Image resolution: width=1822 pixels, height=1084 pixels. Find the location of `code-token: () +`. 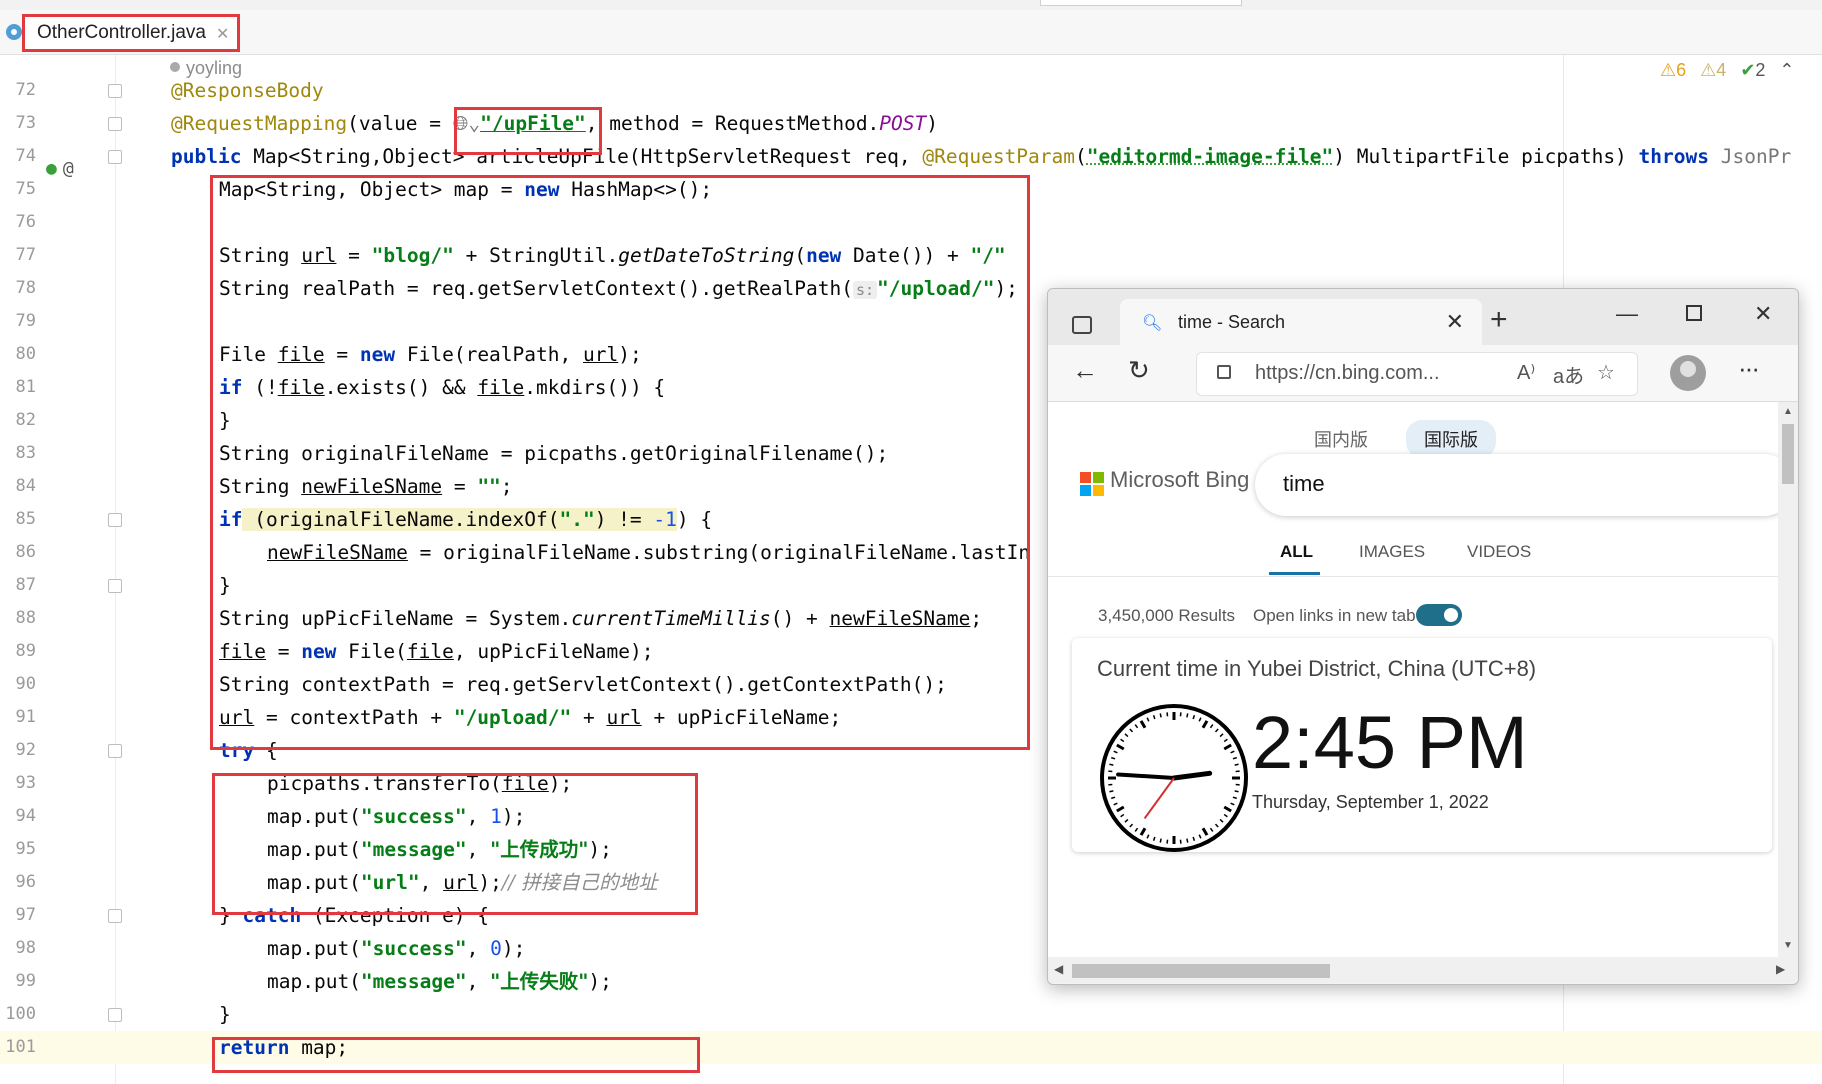

code-token: () + is located at coordinates (800, 618).